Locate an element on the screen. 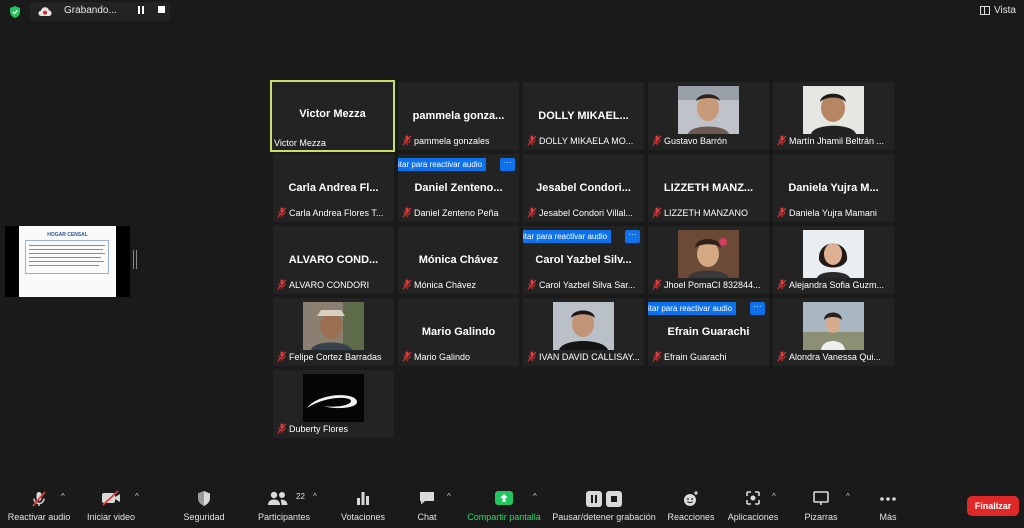 This screenshot has width=1024, height=528. participants-label: Participantes is located at coordinates (284, 517).